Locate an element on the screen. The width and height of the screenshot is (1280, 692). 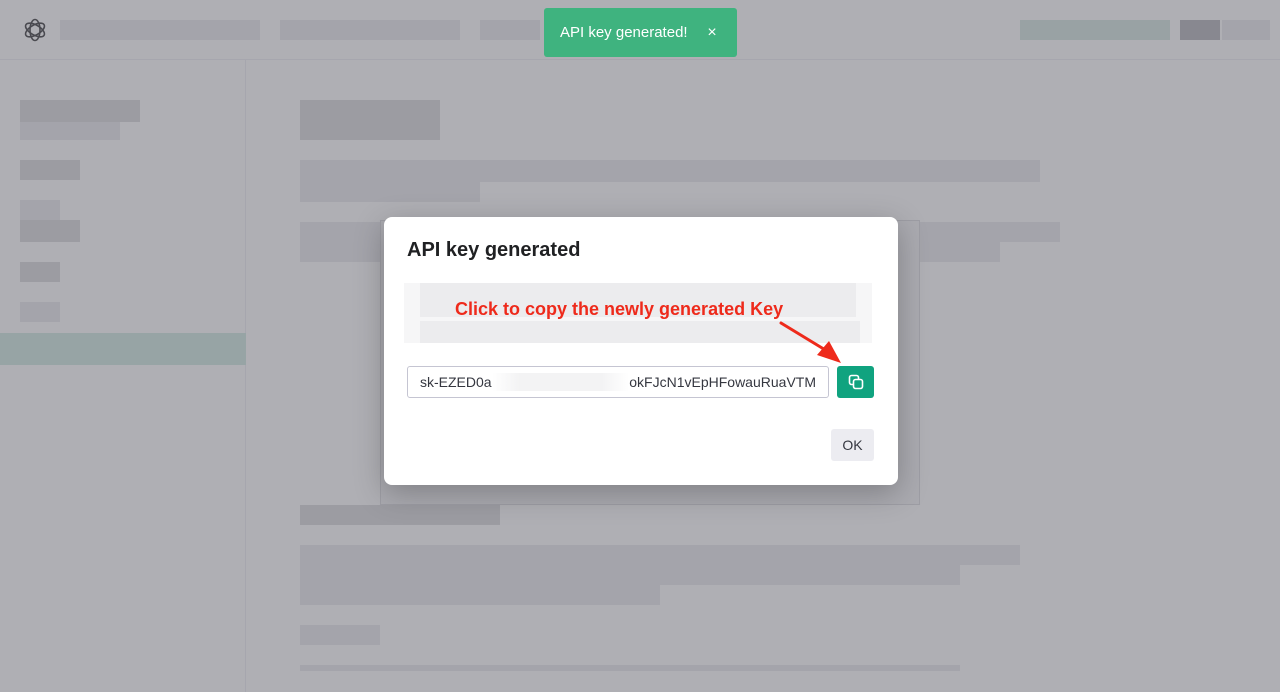
copy-key-button is located at coordinates (855, 382).